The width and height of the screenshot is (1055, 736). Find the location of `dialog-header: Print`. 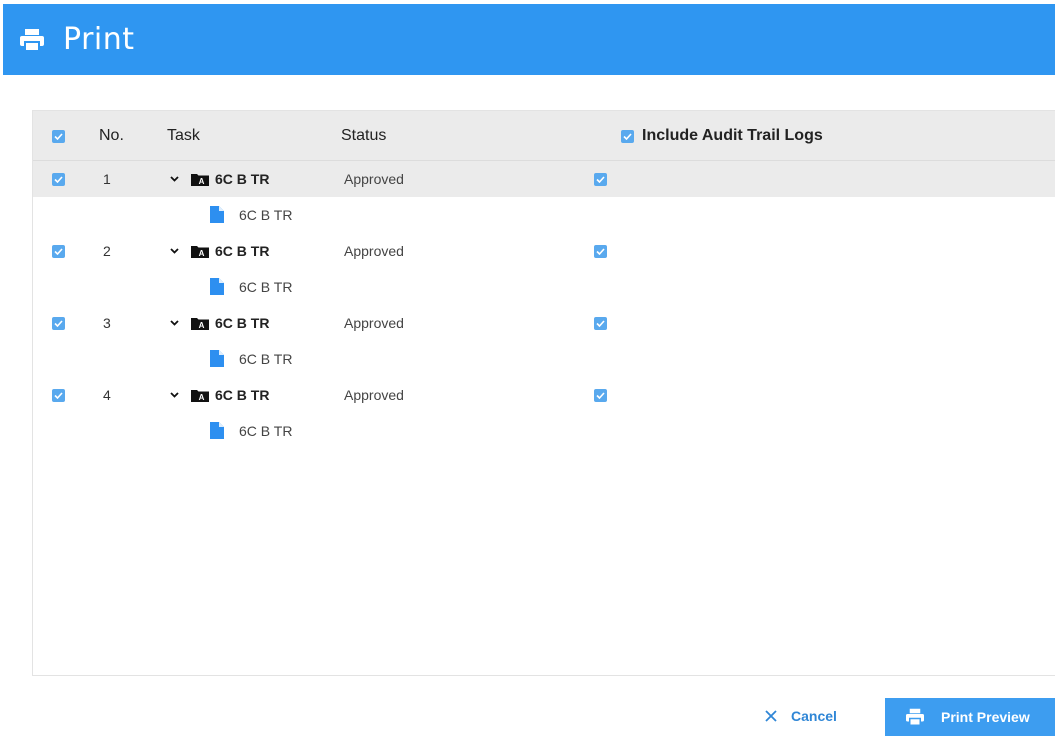

dialog-header: Print is located at coordinates (529, 39).